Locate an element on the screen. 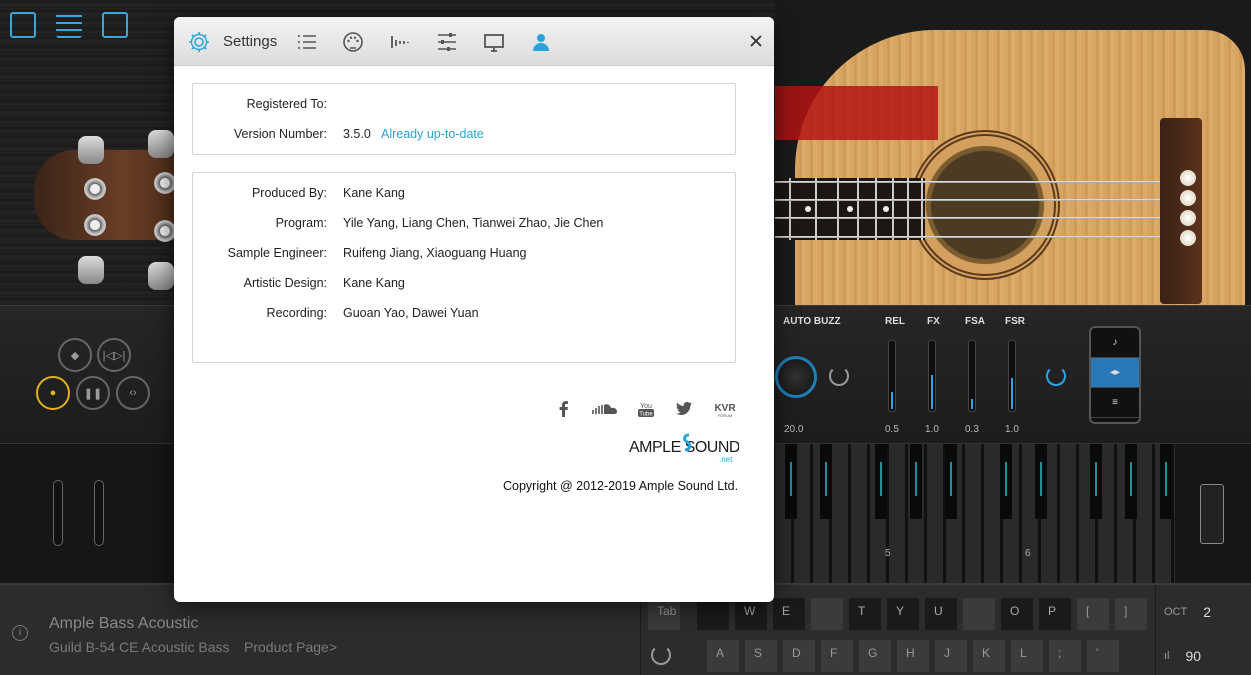  velocity-value: 90 is located at coordinates (1193, 656).